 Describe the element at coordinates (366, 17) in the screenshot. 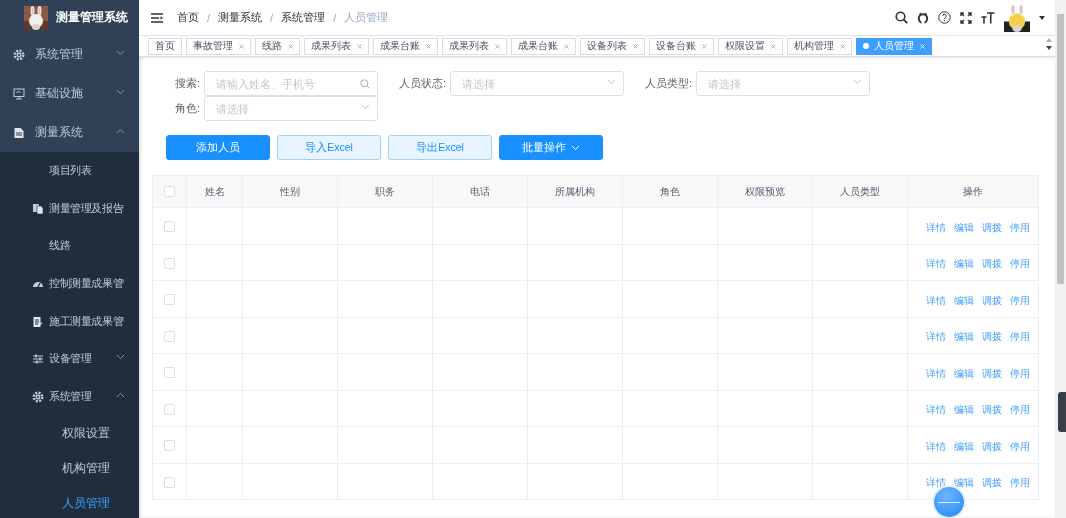

I see `breadcrumb-item: 人员管理` at that location.